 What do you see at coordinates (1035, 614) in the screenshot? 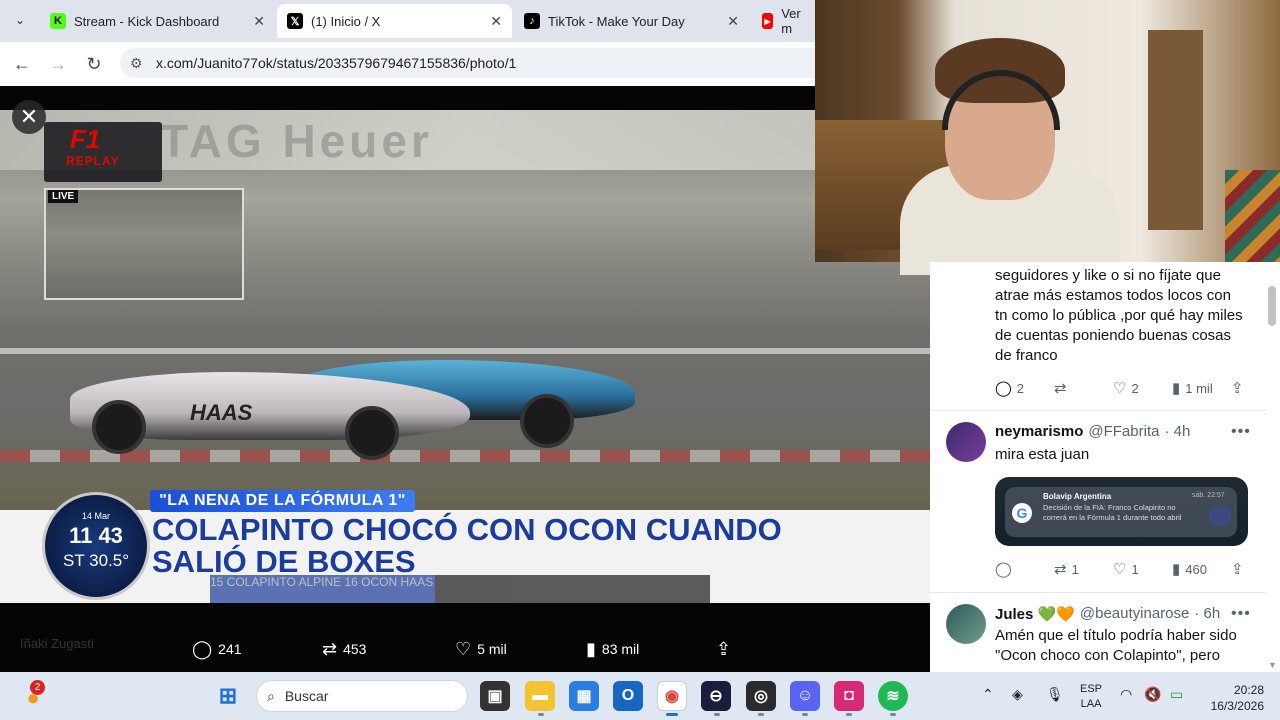
I see `author-name: Jules 💚🧡` at bounding box center [1035, 614].